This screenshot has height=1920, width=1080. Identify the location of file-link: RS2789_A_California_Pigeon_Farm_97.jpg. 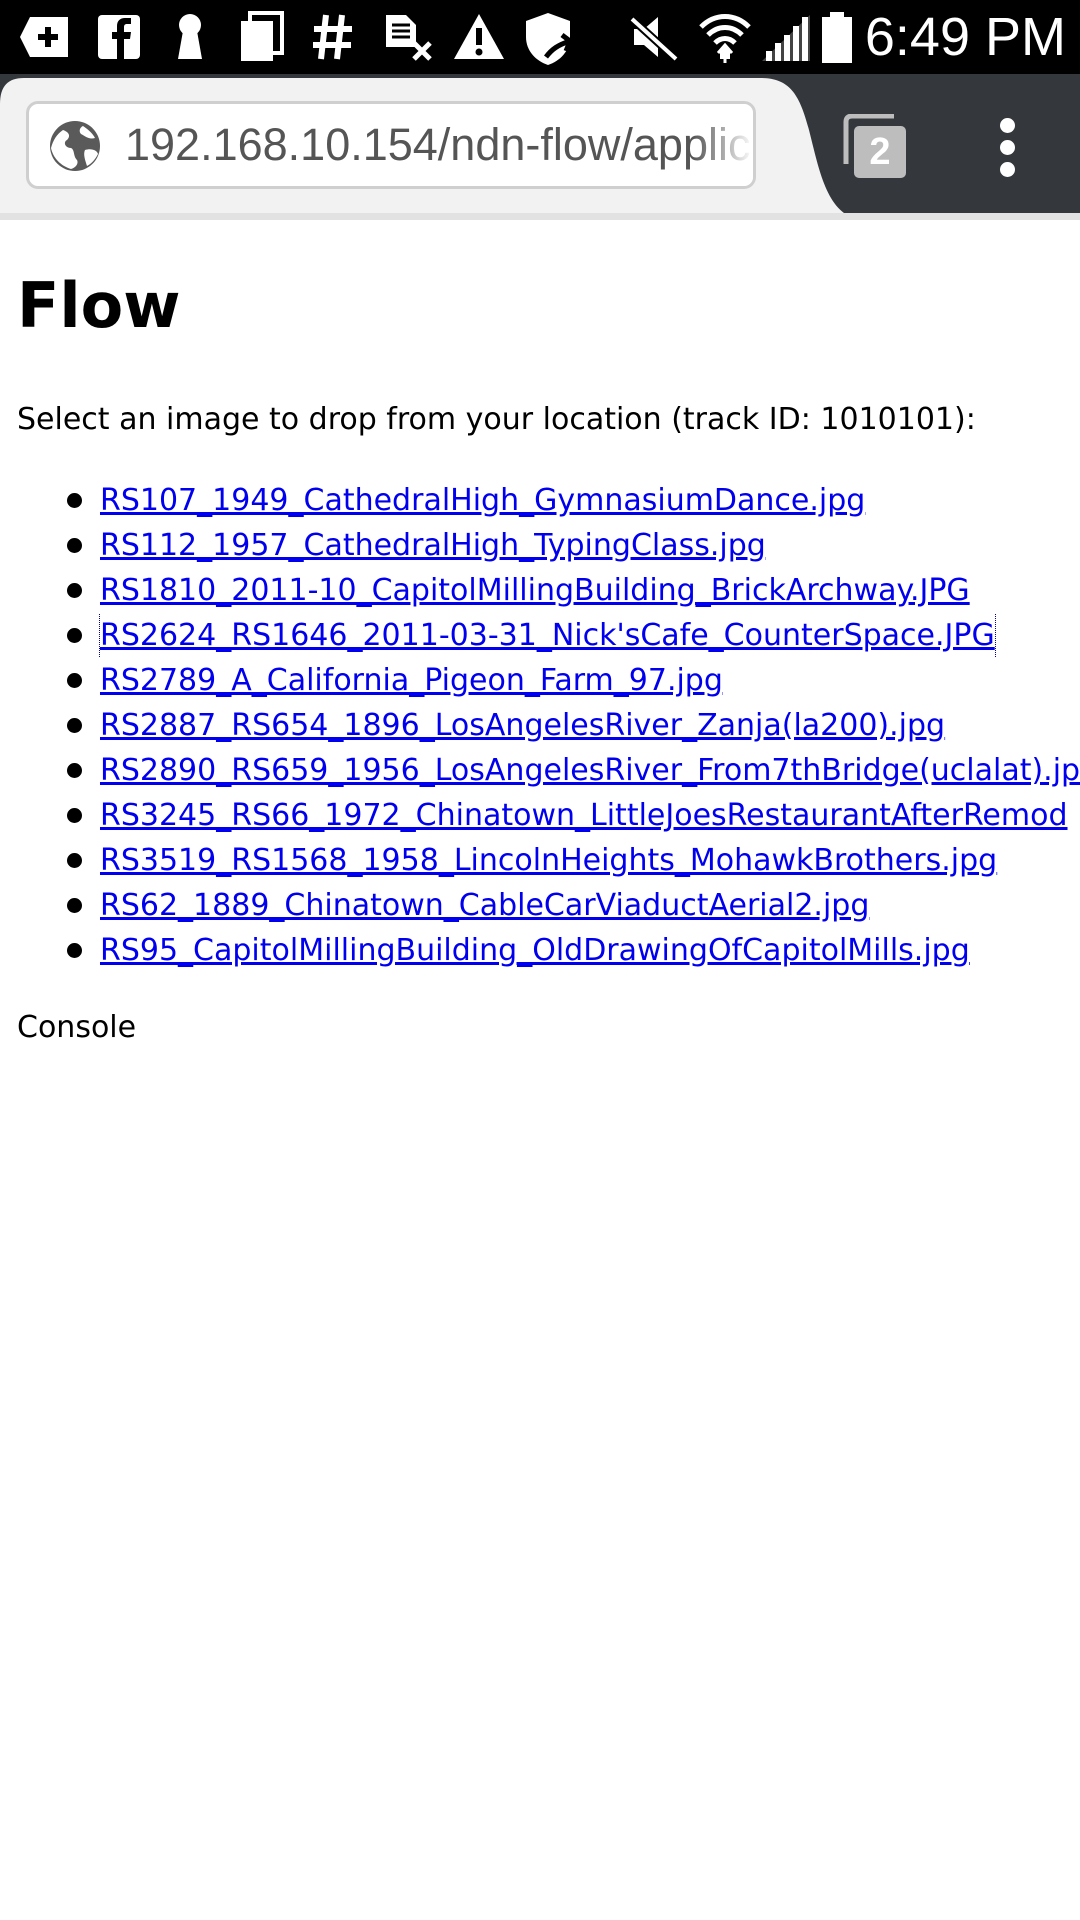
(411, 680).